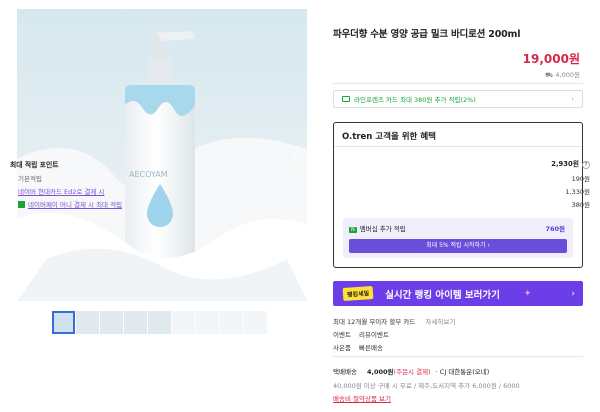  I want to click on membership-box: N 멤버십 추가 적립 760원 최대 5% 적립 시작하기 ›, so click(458, 238).